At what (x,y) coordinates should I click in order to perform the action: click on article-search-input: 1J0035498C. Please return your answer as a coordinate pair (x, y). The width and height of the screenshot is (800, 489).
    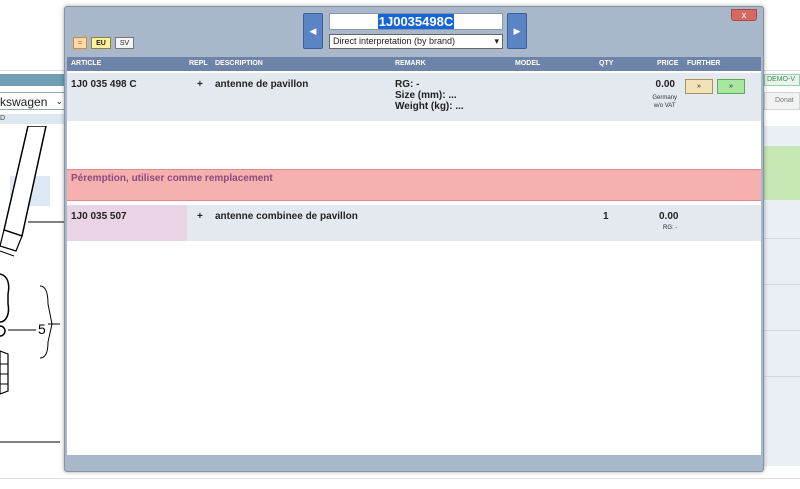
    Looking at the image, I should click on (416, 21).